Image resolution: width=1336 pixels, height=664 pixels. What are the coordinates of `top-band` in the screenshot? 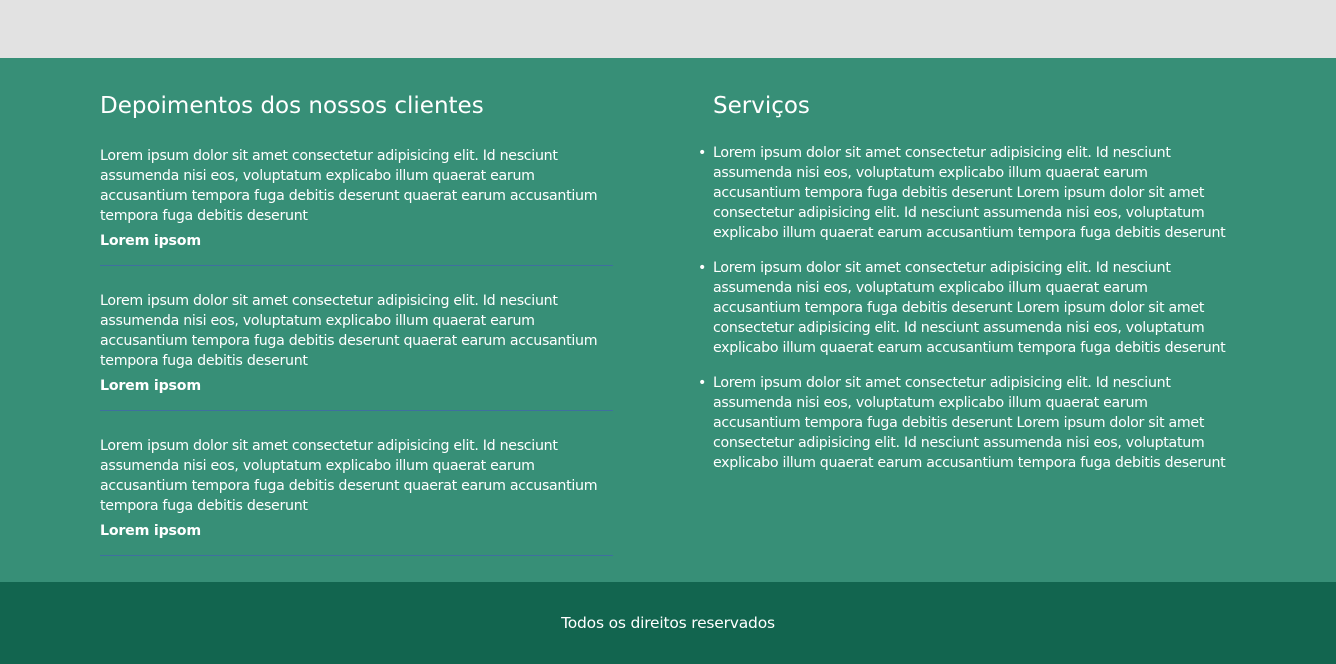 It's located at (668, 29).